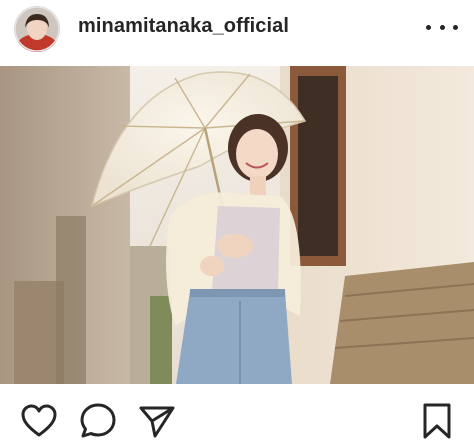  What do you see at coordinates (39, 421) in the screenshot?
I see `heart-icon` at bounding box center [39, 421].